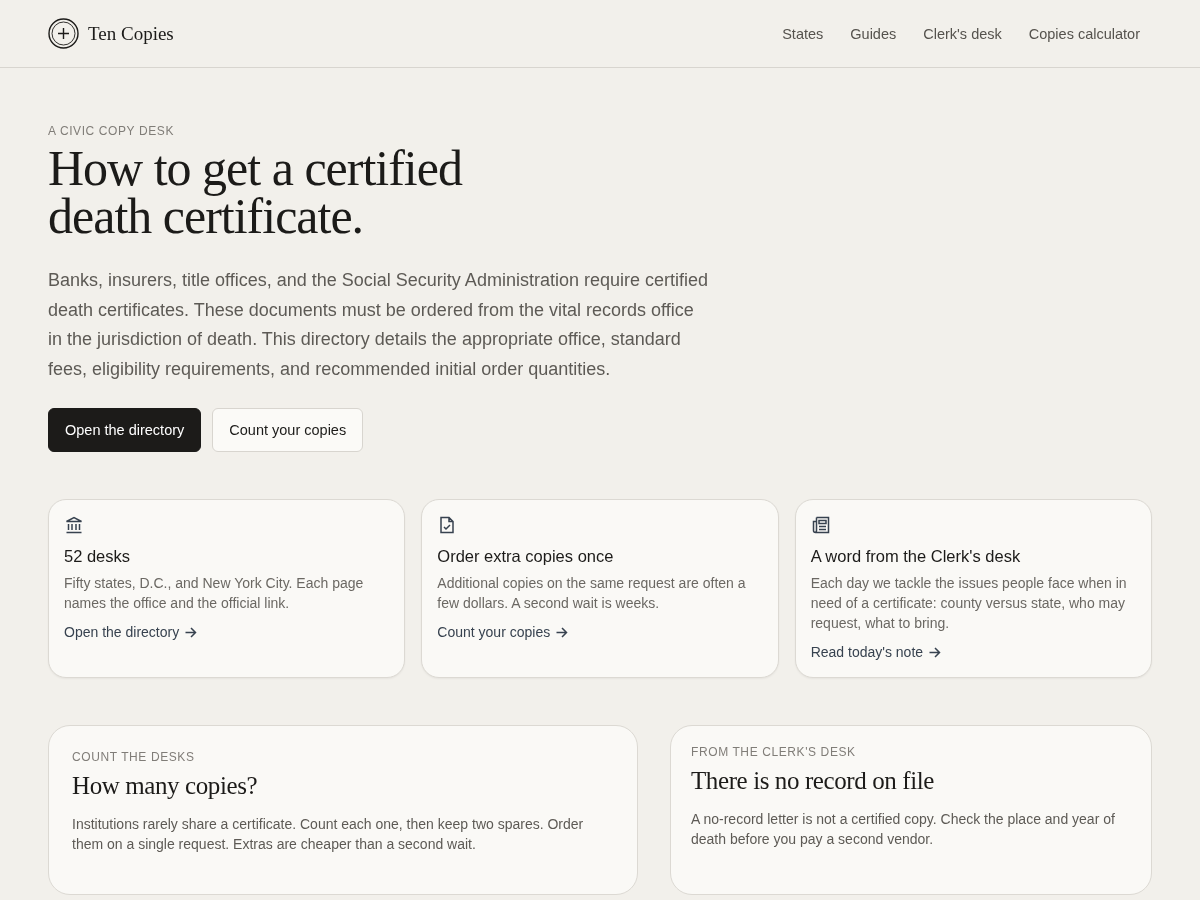 The width and height of the screenshot is (1200, 900). What do you see at coordinates (131, 632) in the screenshot?
I see `card-link: Open the directory` at bounding box center [131, 632].